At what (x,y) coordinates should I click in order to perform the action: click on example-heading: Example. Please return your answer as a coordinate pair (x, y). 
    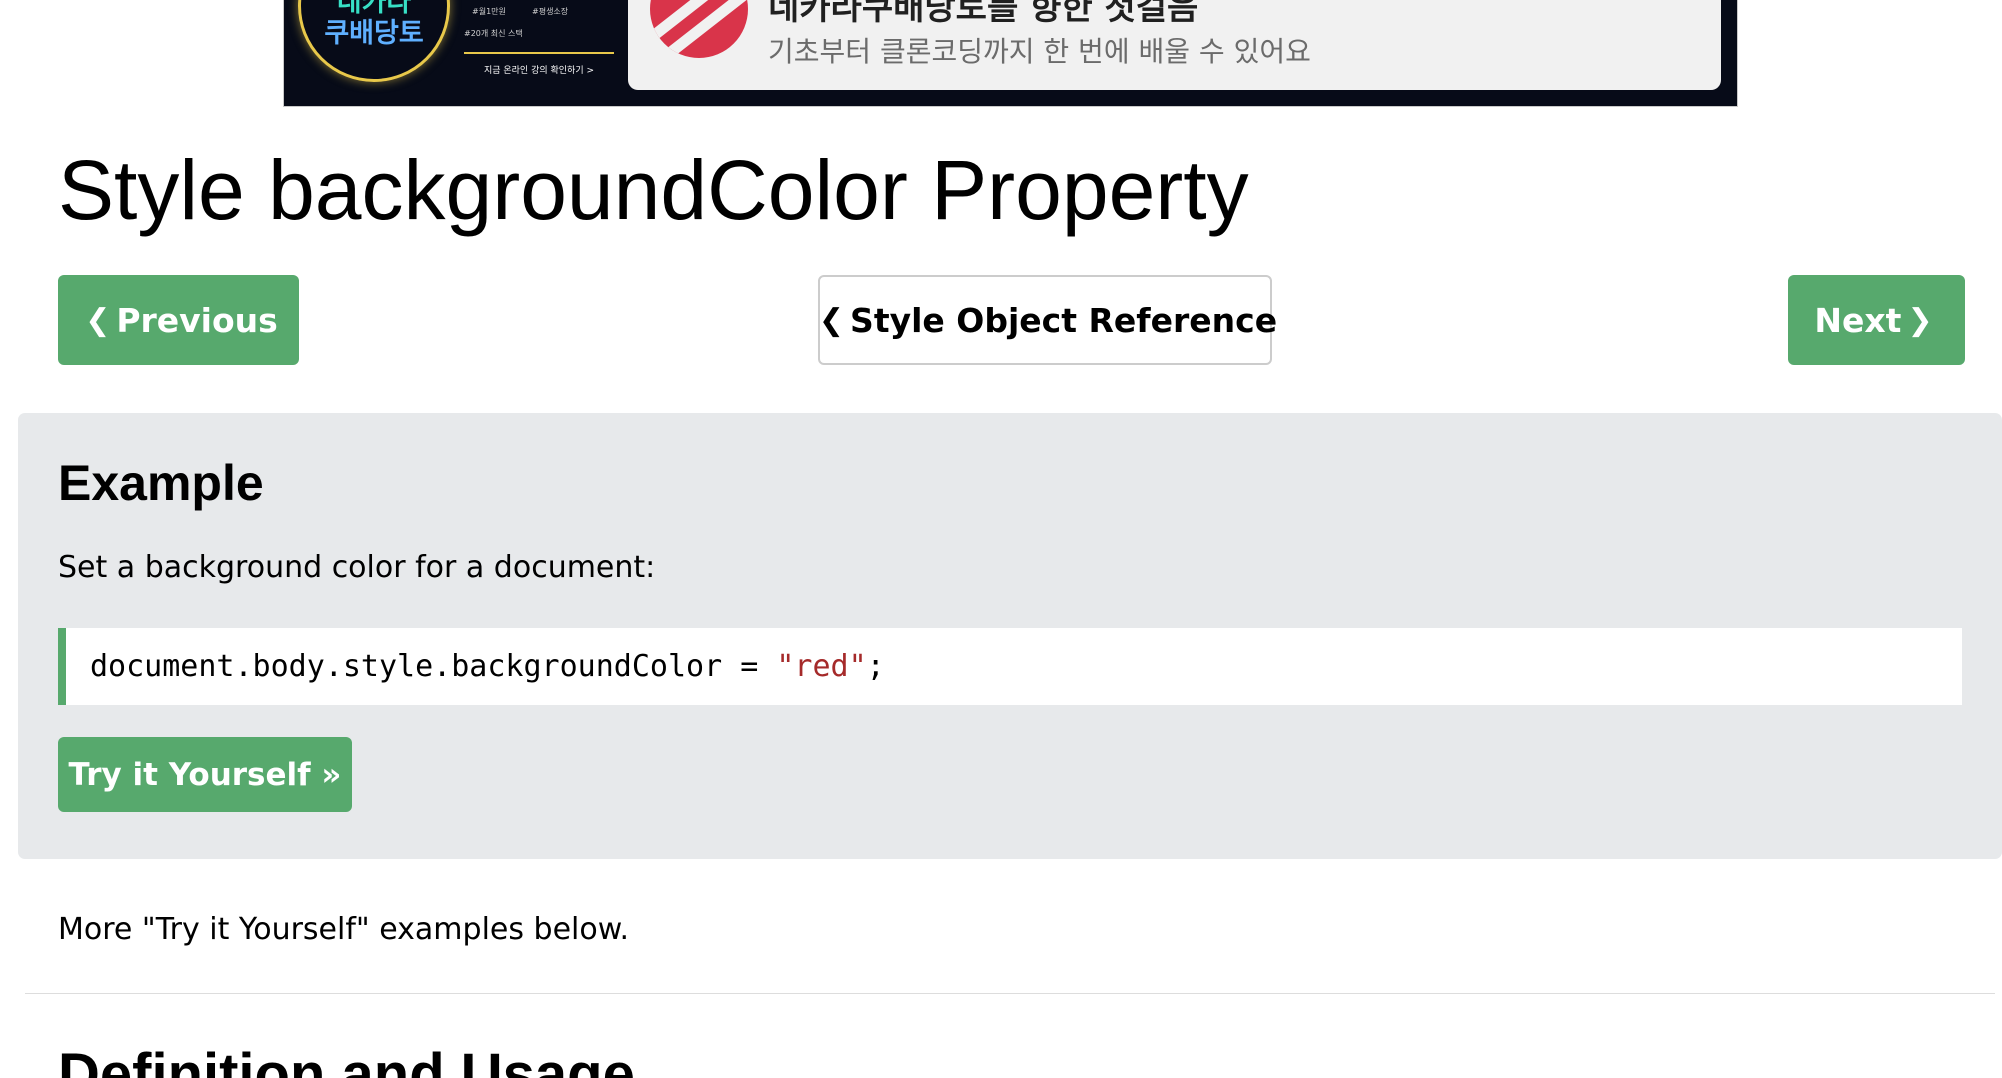
    Looking at the image, I should click on (161, 483).